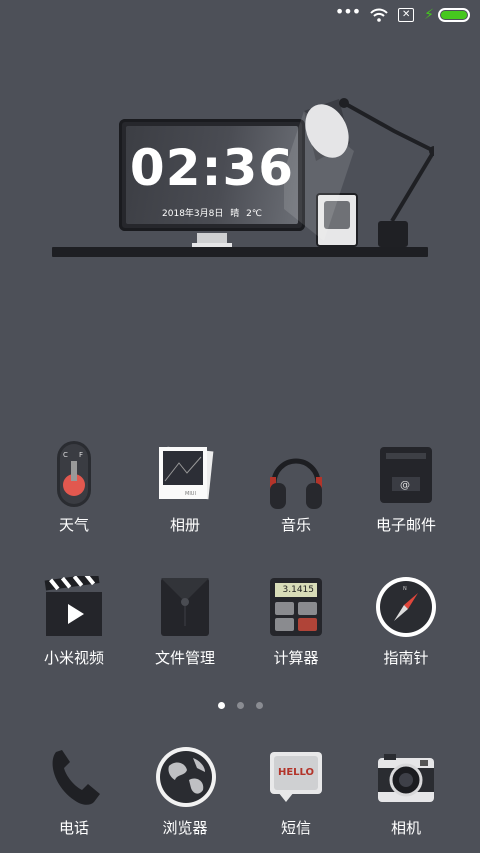 Image resolution: width=480 pixels, height=853 pixels. I want to click on app-label: 天气, so click(73, 525).